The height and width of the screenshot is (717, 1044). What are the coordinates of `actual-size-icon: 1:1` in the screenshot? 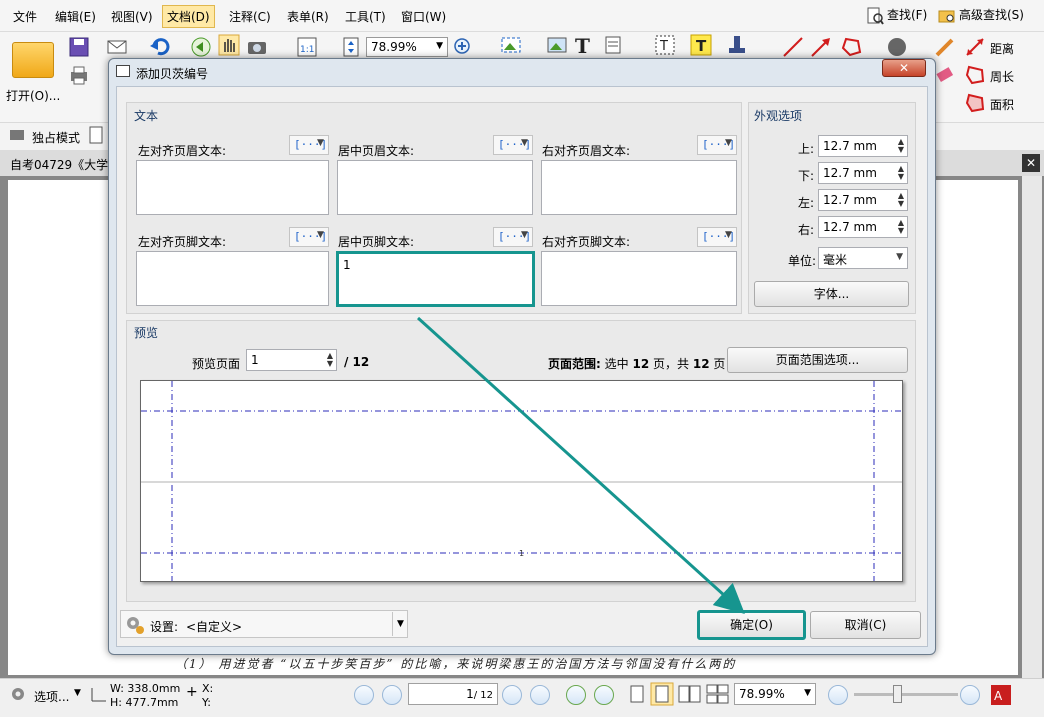 It's located at (307, 47).